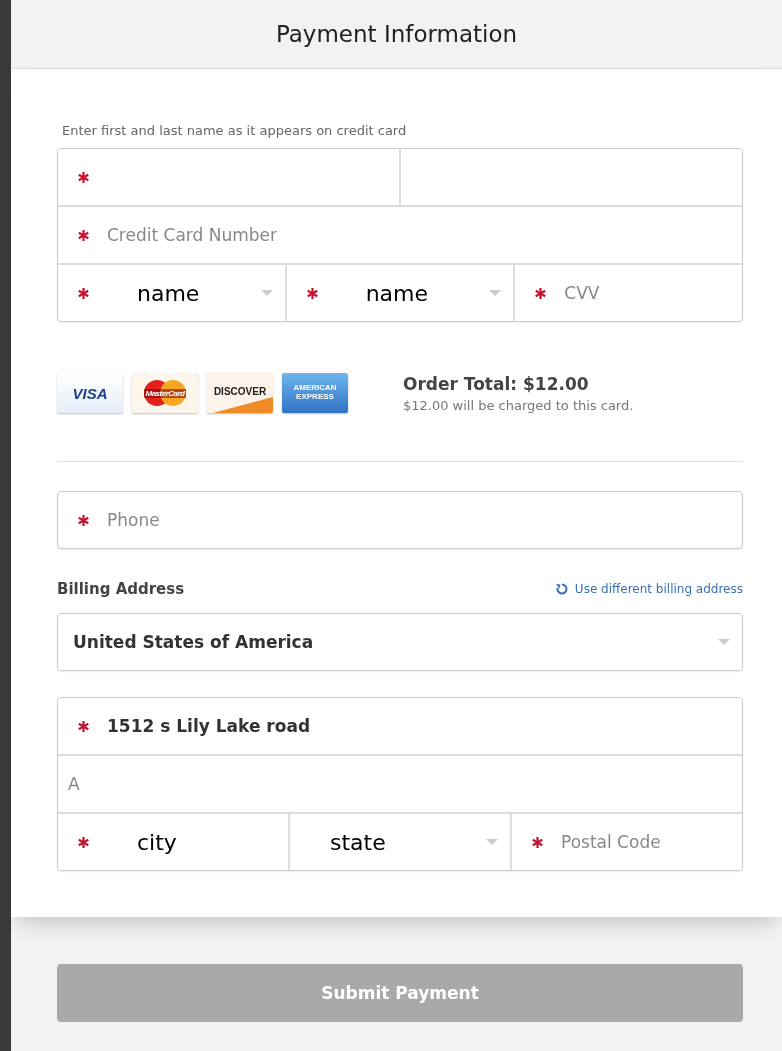 This screenshot has height=1051, width=782. What do you see at coordinates (165, 393) in the screenshot?
I see `card-logo: MasterCard` at bounding box center [165, 393].